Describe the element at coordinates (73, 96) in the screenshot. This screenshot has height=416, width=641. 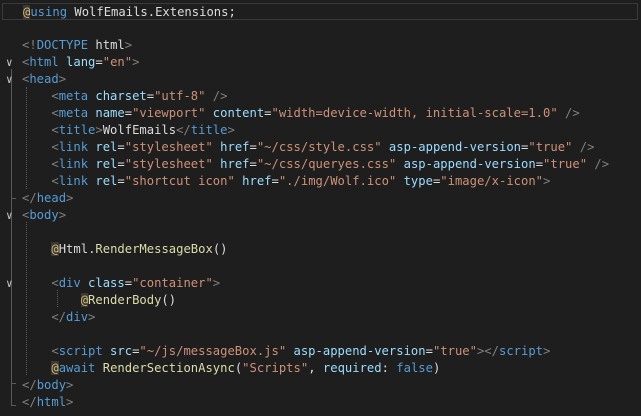
I see `code-token: meta` at that location.